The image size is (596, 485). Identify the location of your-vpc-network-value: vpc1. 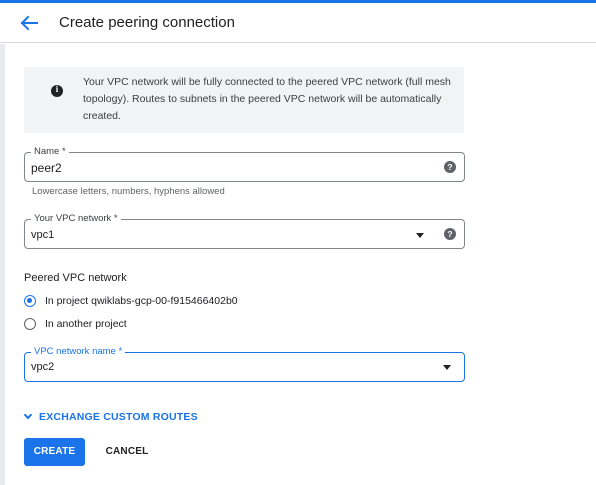
(43, 235).